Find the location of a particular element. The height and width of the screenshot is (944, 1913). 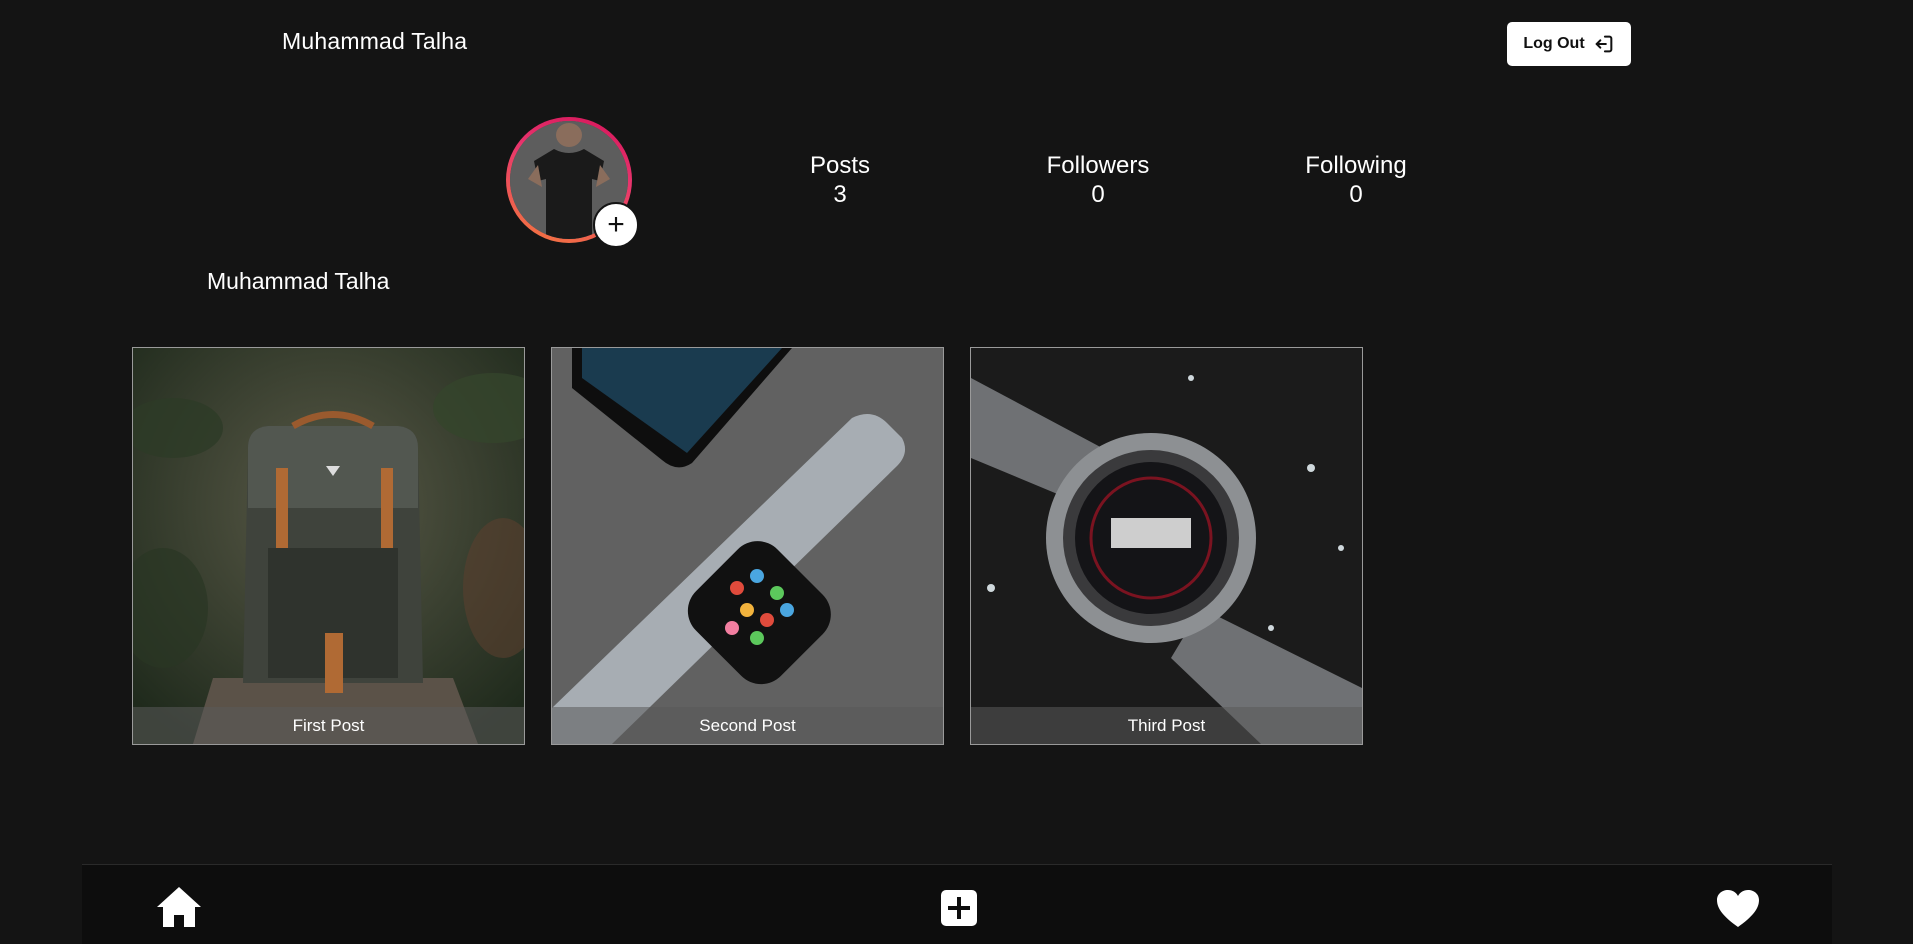

logout-label: Log Out is located at coordinates (1554, 43).